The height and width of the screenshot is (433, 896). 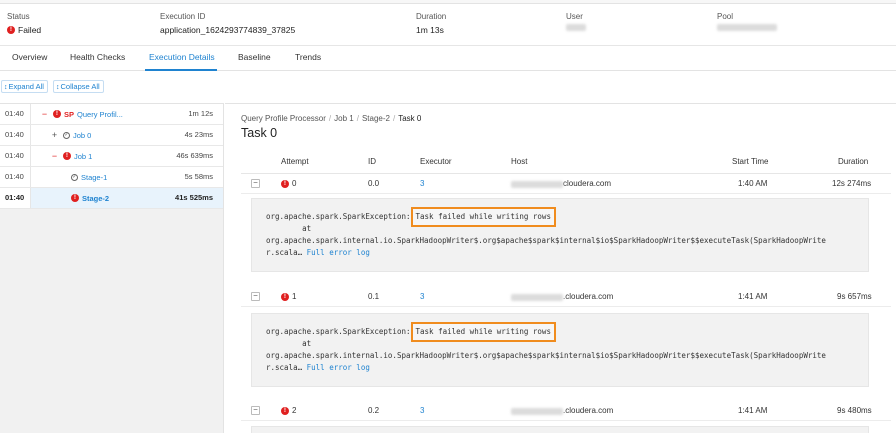 What do you see at coordinates (95, 198) in the screenshot?
I see `tree-node-label: Stage-2` at bounding box center [95, 198].